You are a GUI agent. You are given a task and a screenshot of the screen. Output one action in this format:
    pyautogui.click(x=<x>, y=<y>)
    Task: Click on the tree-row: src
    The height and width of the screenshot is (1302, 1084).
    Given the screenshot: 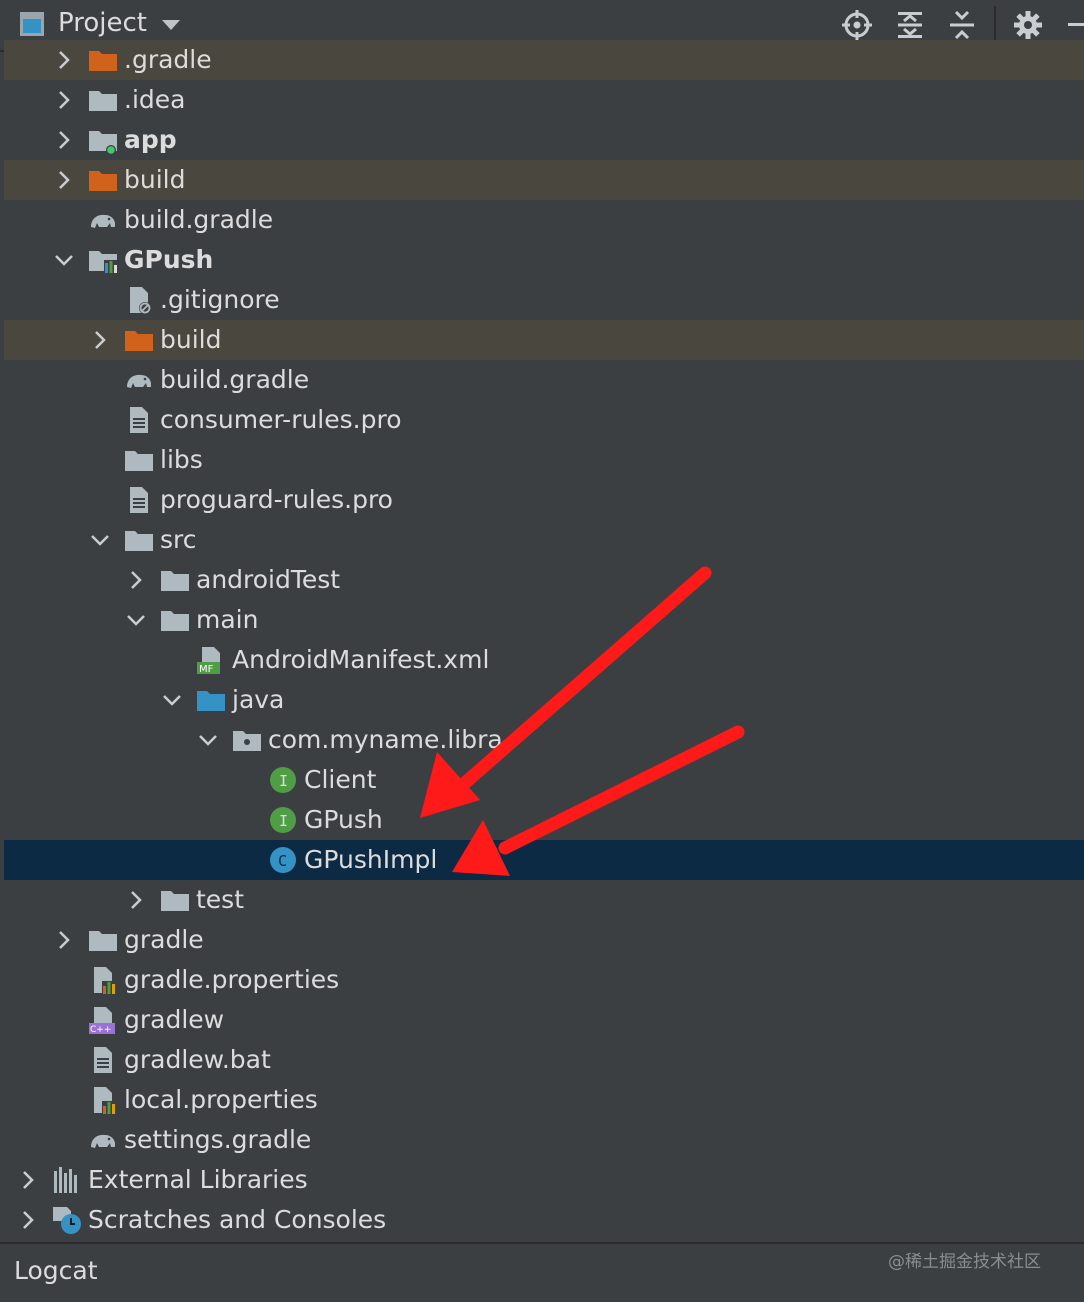 What is the action you would take?
    pyautogui.click(x=544, y=540)
    